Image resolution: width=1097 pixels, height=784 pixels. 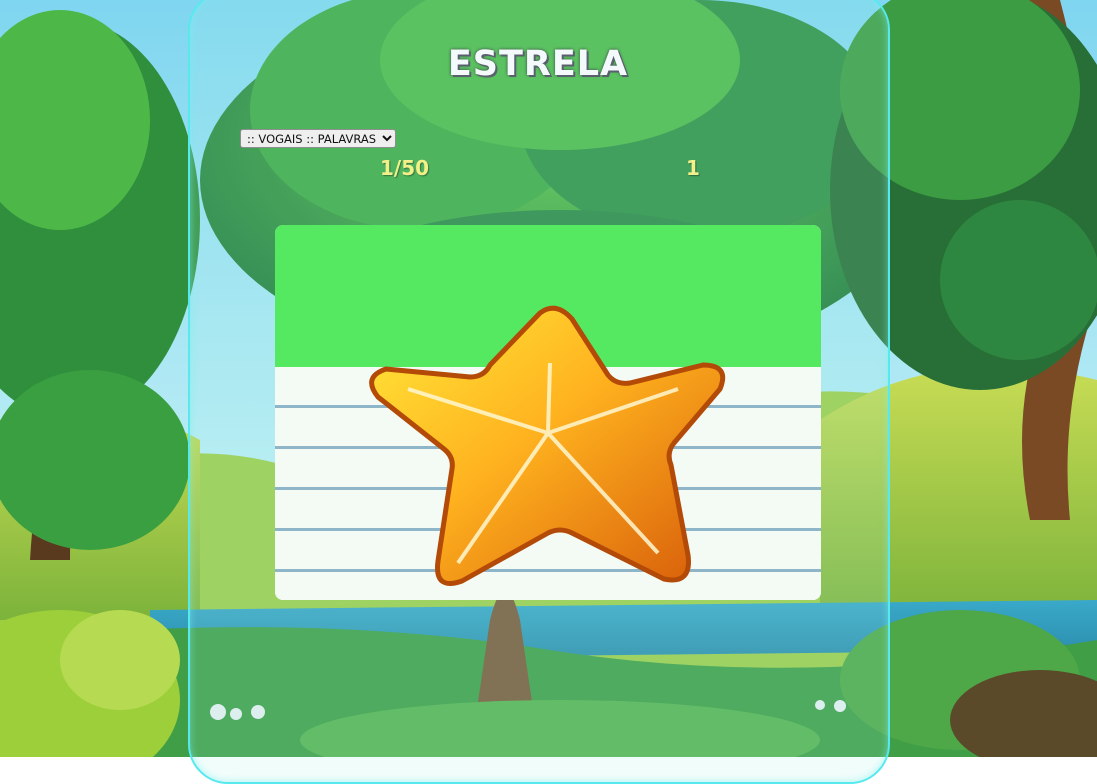 What do you see at coordinates (693, 168) in the screenshot?
I see `score-counter: 1` at bounding box center [693, 168].